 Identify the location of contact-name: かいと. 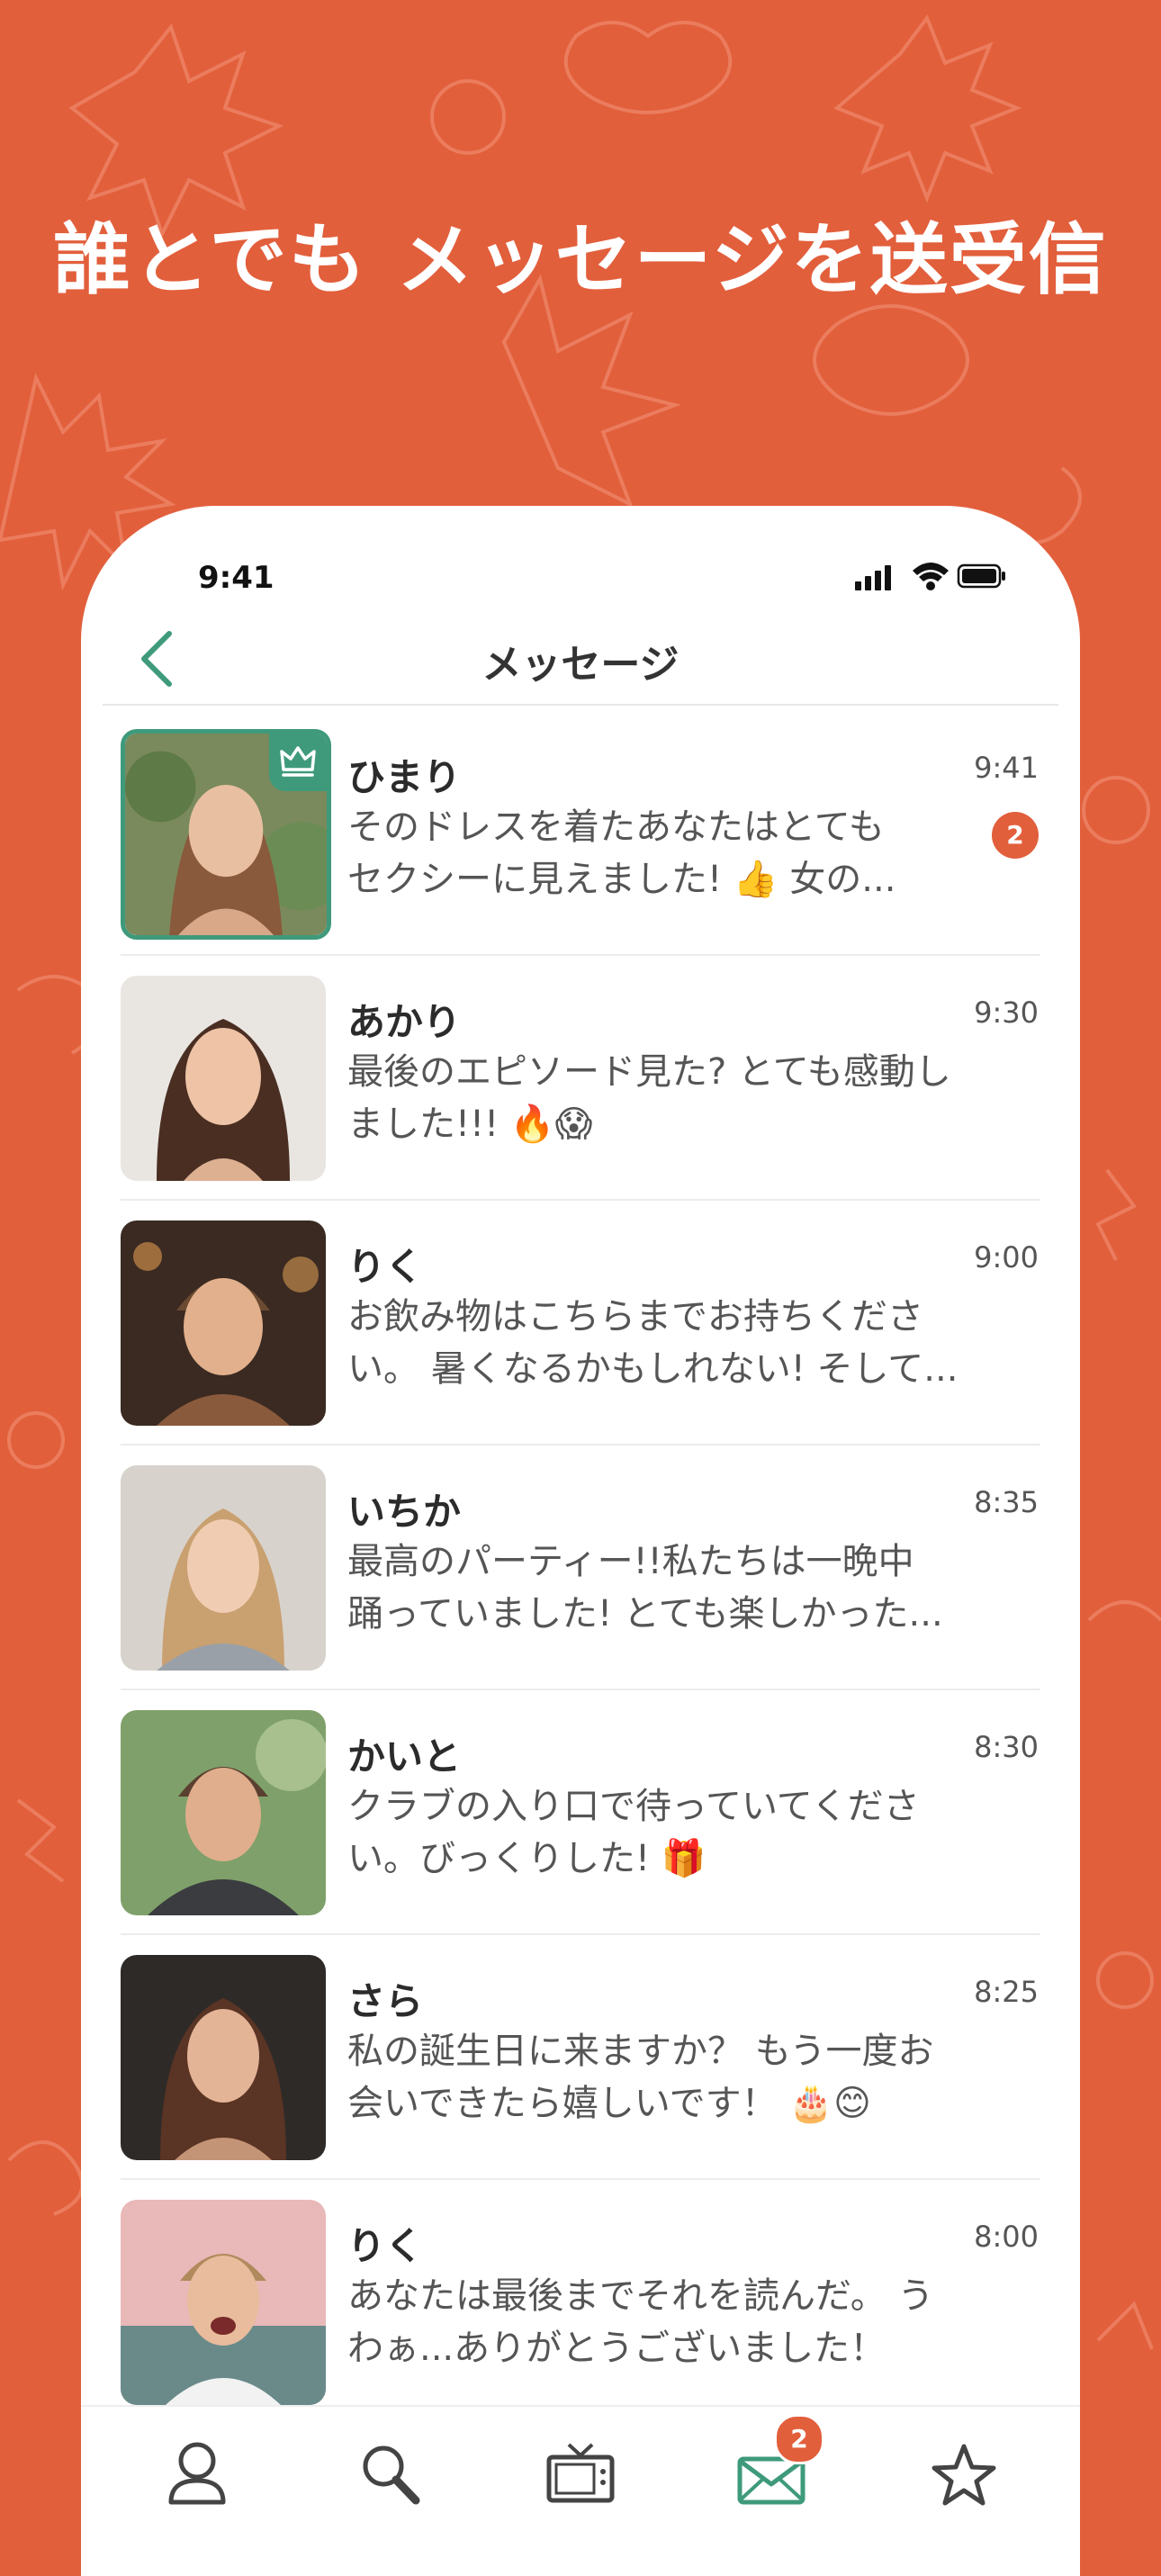
(404, 1756).